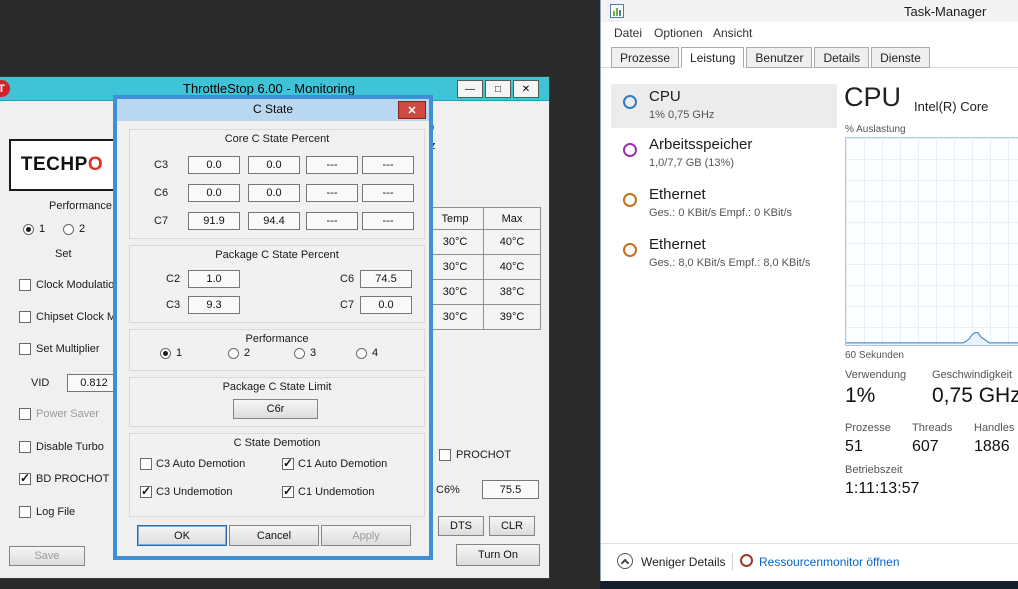 This screenshot has height=589, width=1018. Describe the element at coordinates (628, 33) in the screenshot. I see `menu-datei: Datei` at that location.